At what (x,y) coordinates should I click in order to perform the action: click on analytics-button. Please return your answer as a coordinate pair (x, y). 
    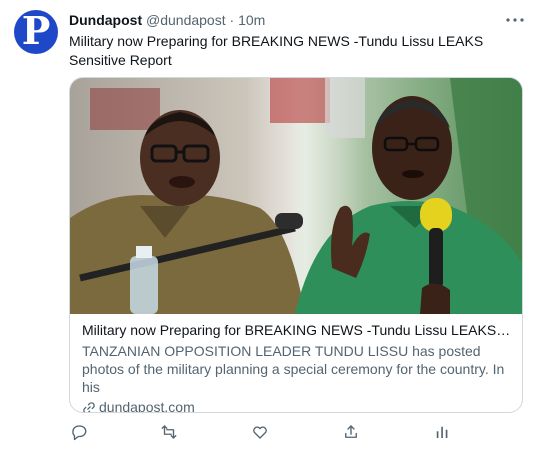
    Looking at the image, I should click on (442, 432).